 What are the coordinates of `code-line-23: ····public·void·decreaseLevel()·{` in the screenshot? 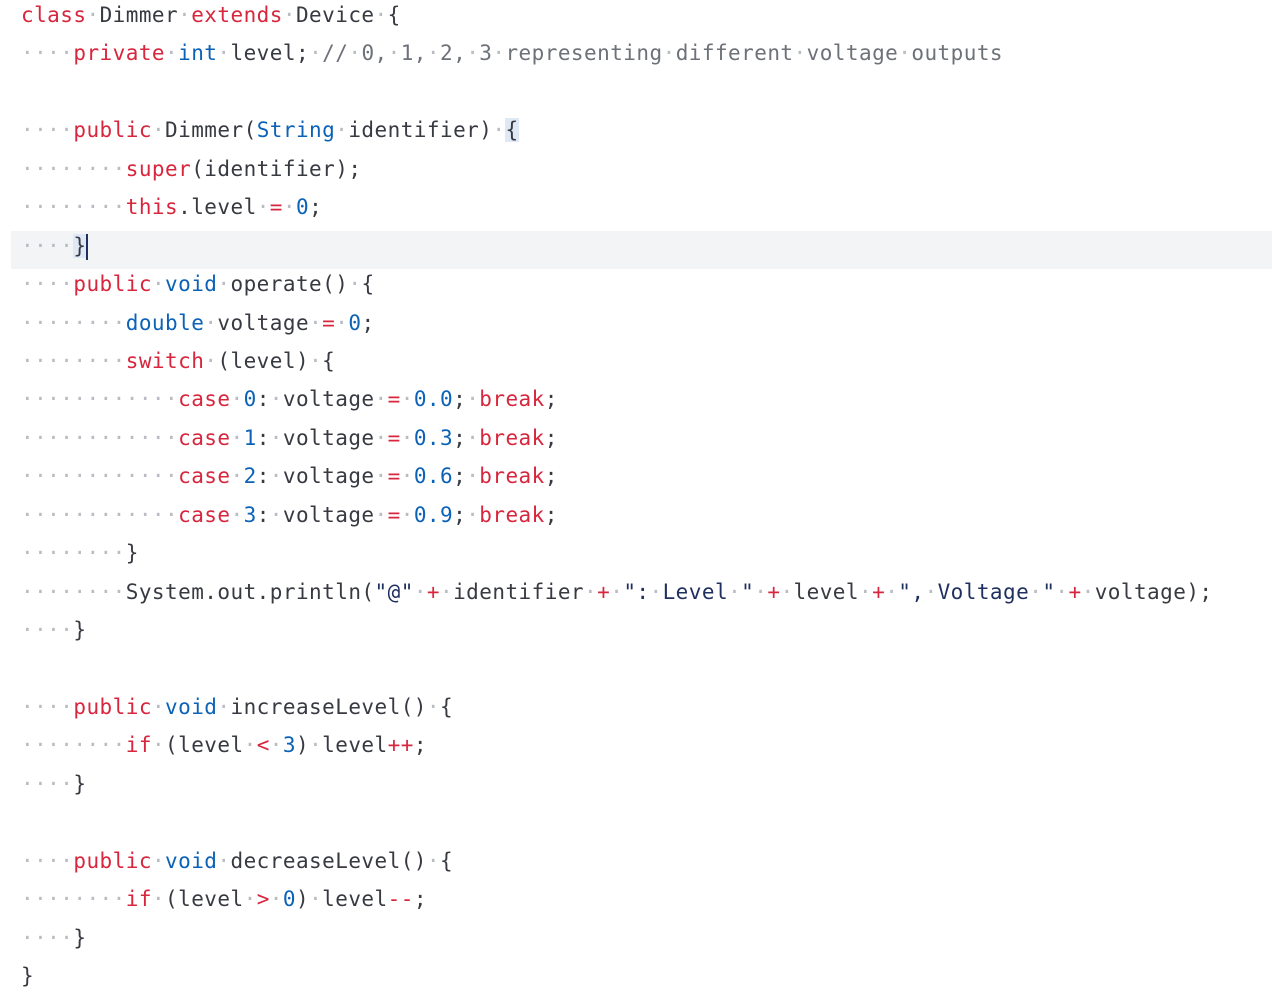 It's located at (636, 865).